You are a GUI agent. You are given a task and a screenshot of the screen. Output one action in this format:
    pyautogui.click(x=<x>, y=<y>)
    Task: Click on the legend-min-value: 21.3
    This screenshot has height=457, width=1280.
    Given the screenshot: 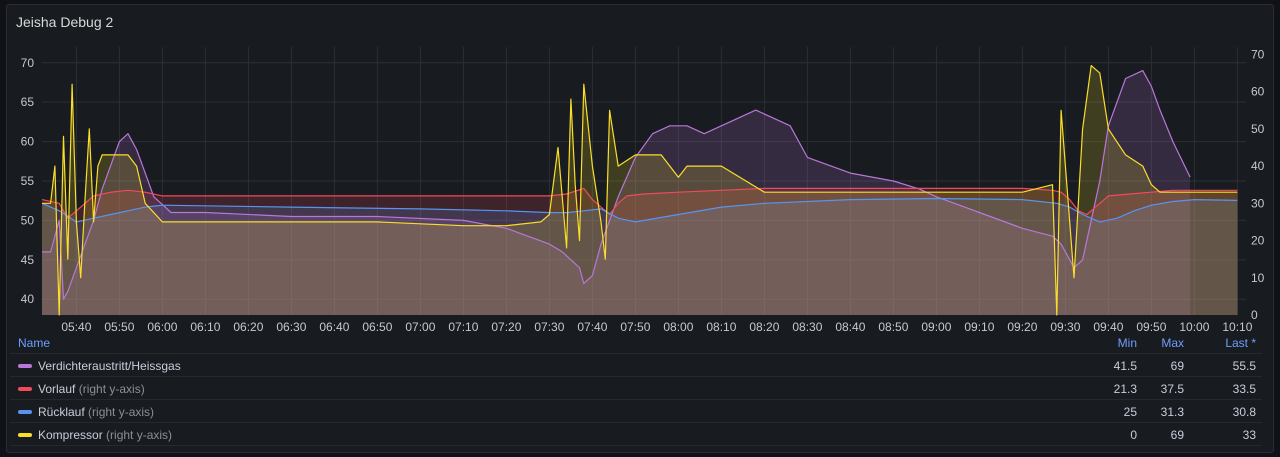 What is the action you would take?
    pyautogui.click(x=1125, y=389)
    